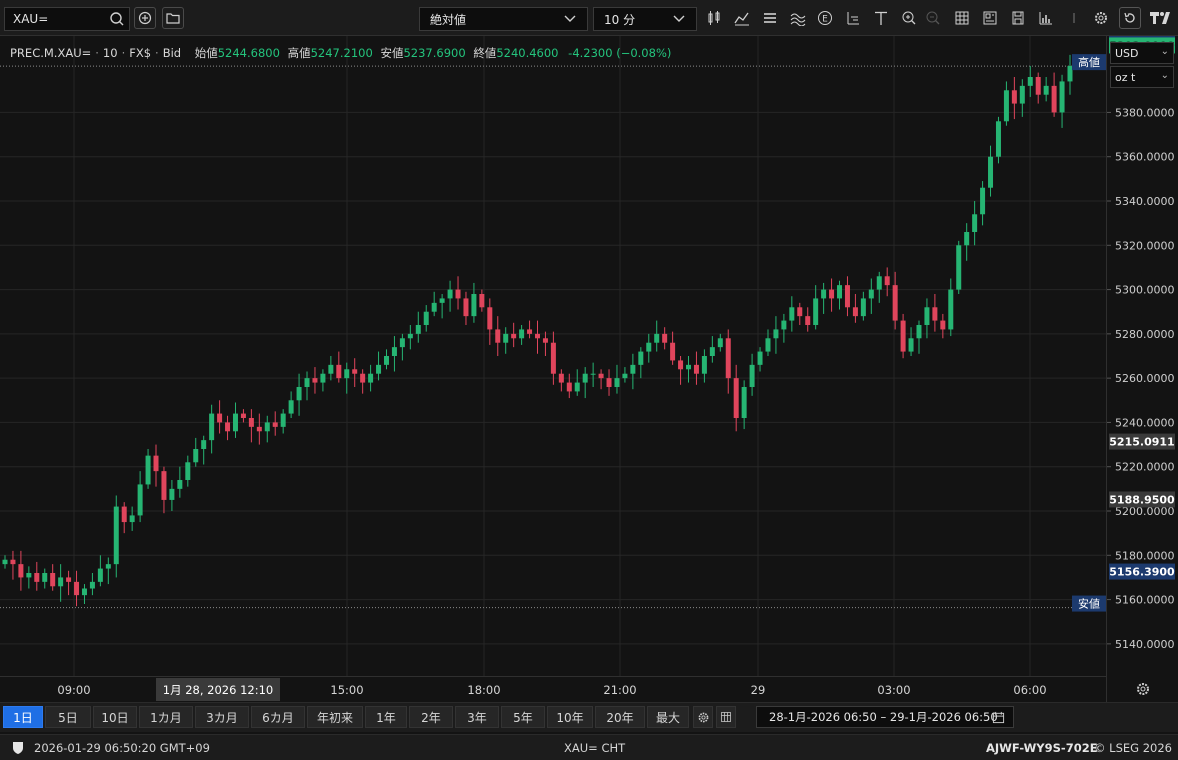 The height and width of the screenshot is (760, 1178). I want to click on weight-unit-select: oz t ⌄, so click(1142, 77).